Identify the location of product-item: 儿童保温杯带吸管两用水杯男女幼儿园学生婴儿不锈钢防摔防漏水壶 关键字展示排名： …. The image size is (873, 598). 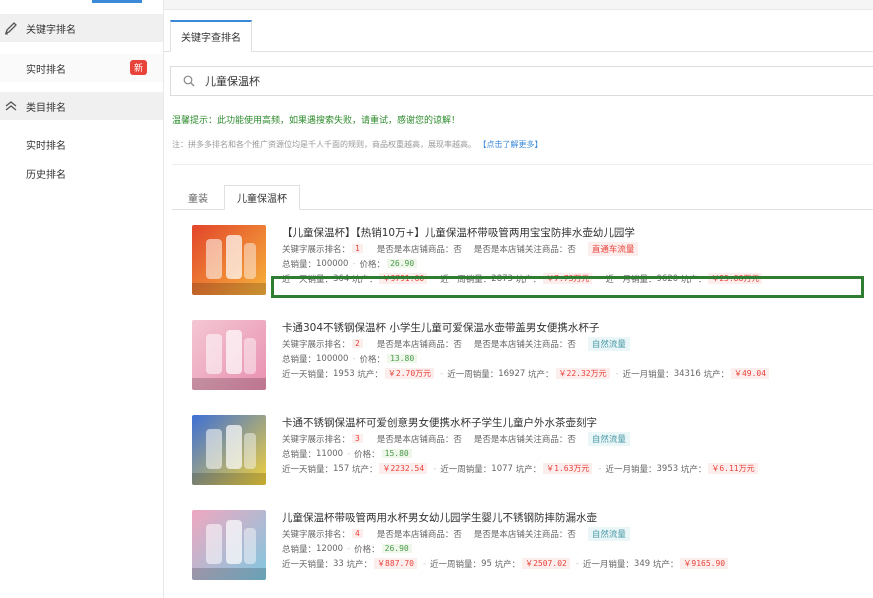
(532, 550).